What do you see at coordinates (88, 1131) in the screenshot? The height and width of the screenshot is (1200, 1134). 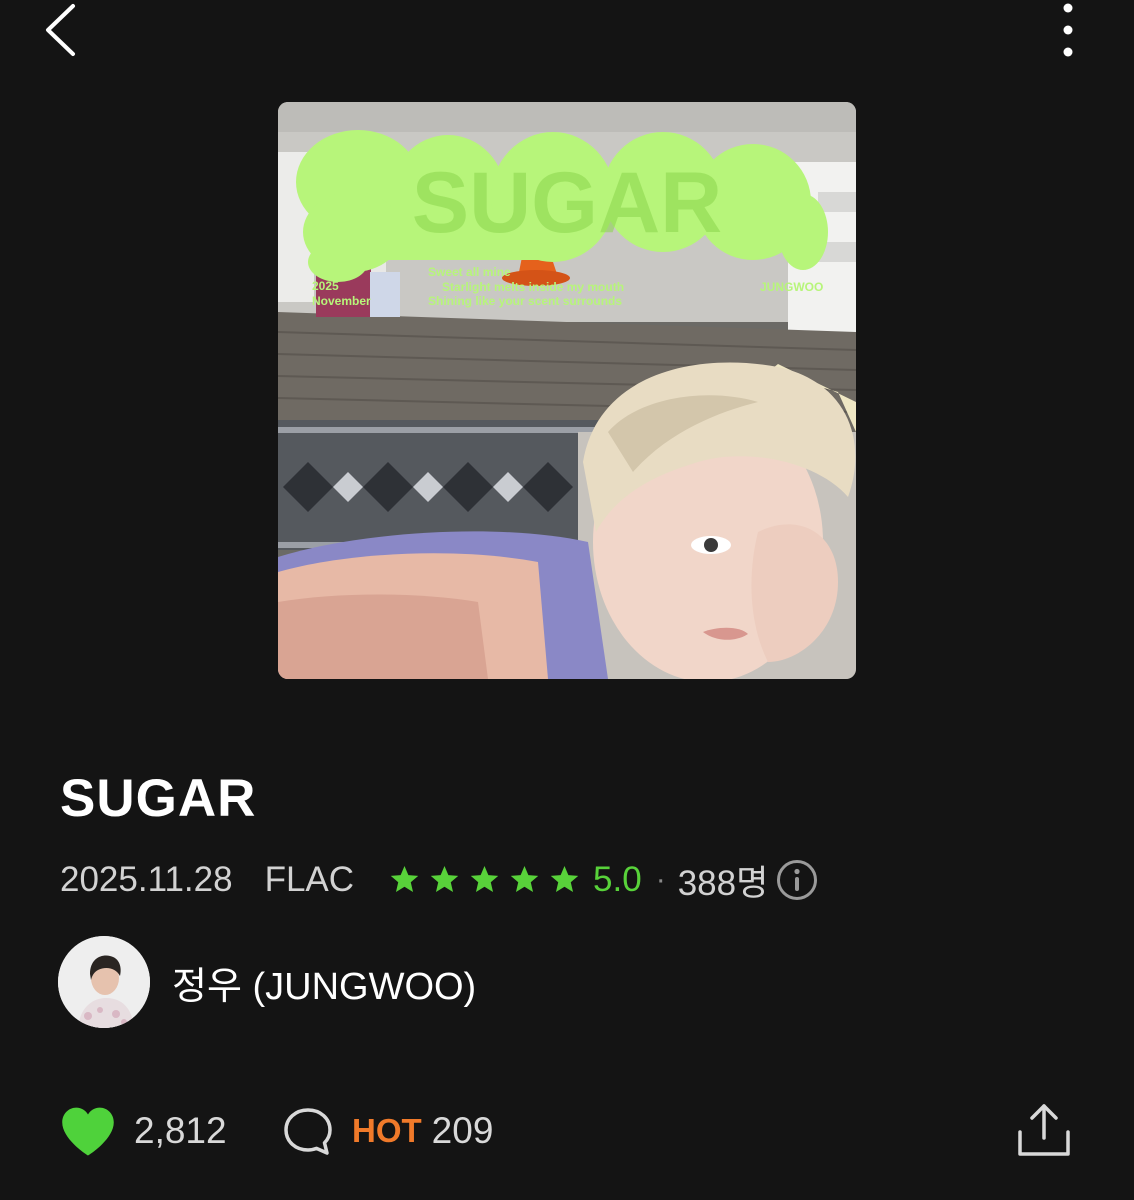 I see `heart-icon` at bounding box center [88, 1131].